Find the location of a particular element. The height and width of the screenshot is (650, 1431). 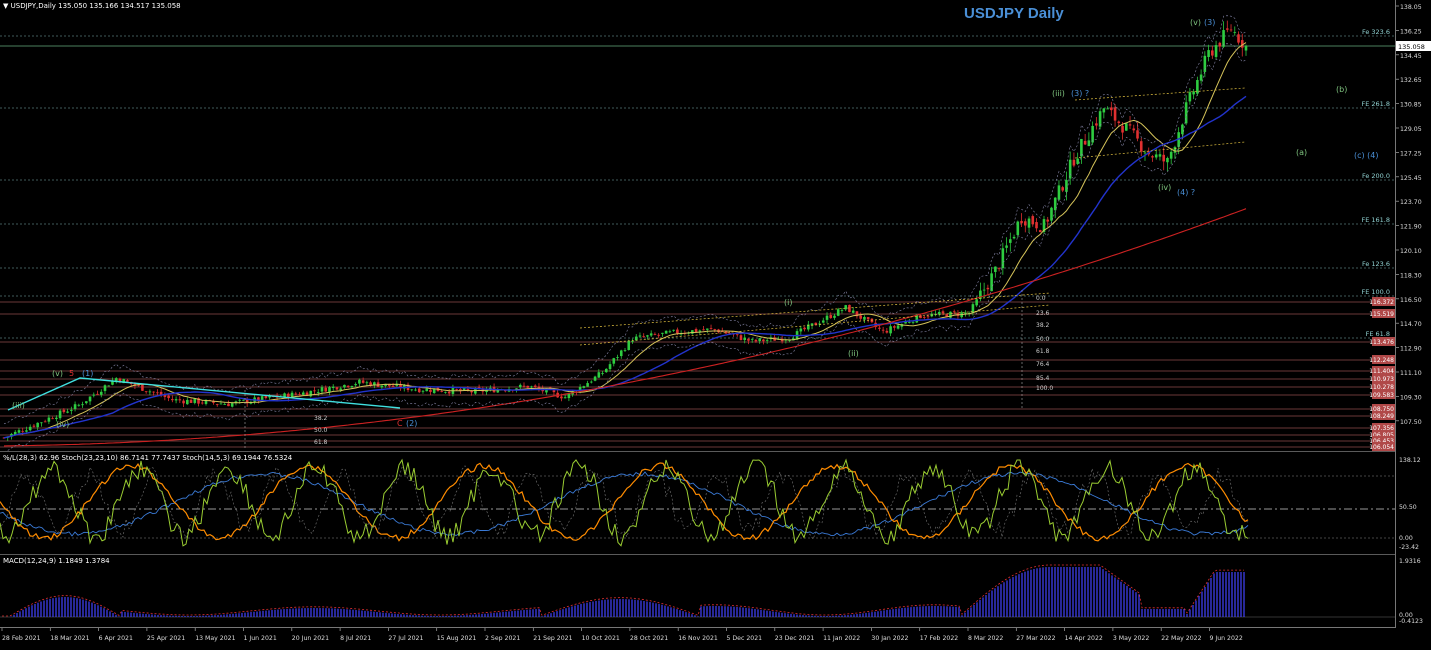

time-tick-label: 22 May 2022 is located at coordinates (1181, 638).